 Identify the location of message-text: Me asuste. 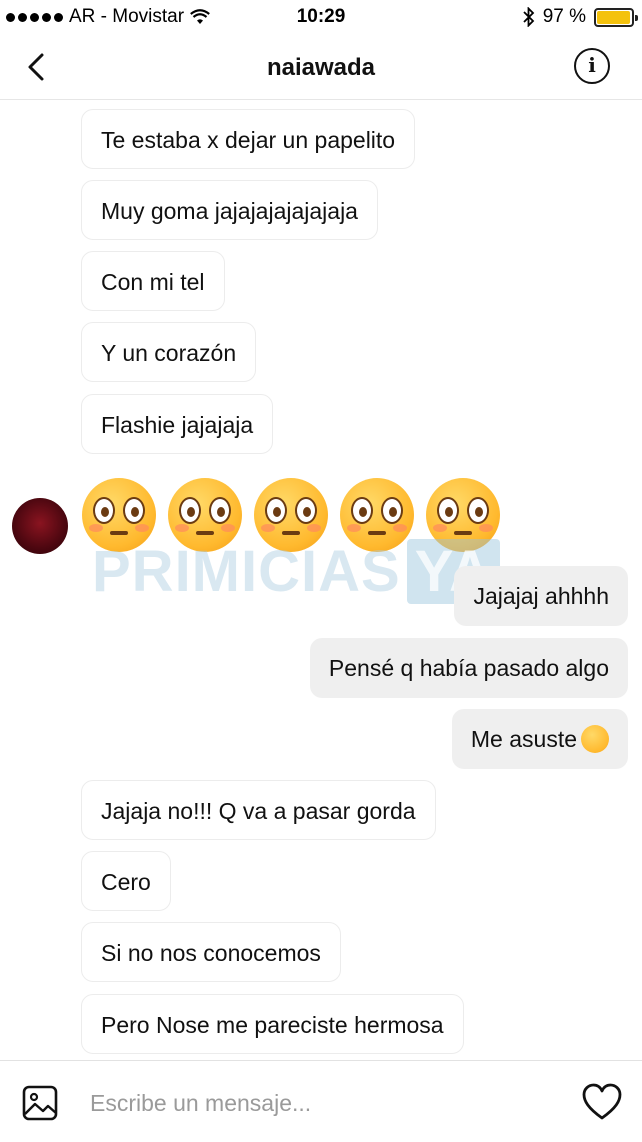
(523, 739).